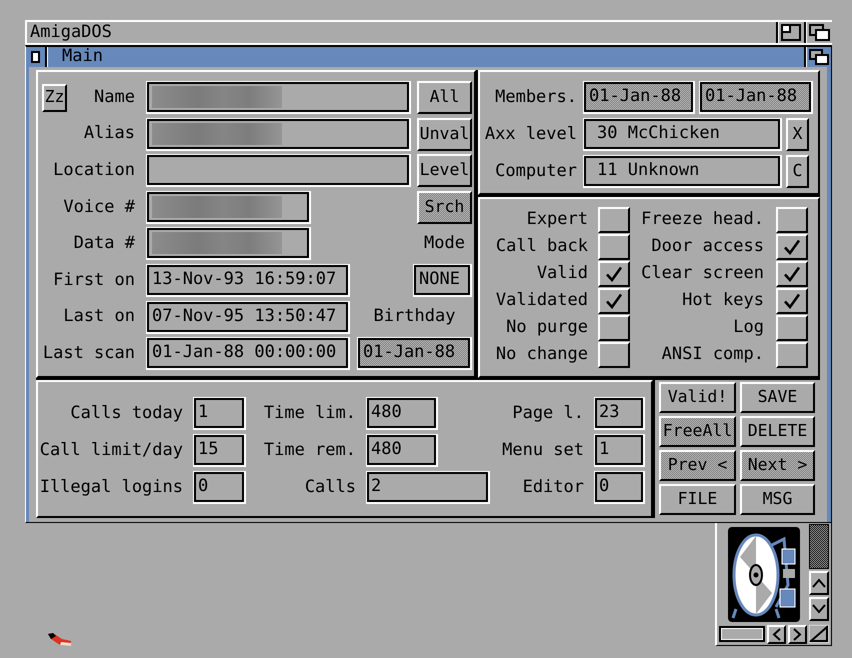 Image resolution: width=852 pixels, height=658 pixels. Describe the element at coordinates (114, 98) in the screenshot. I see `field-label: Name` at that location.